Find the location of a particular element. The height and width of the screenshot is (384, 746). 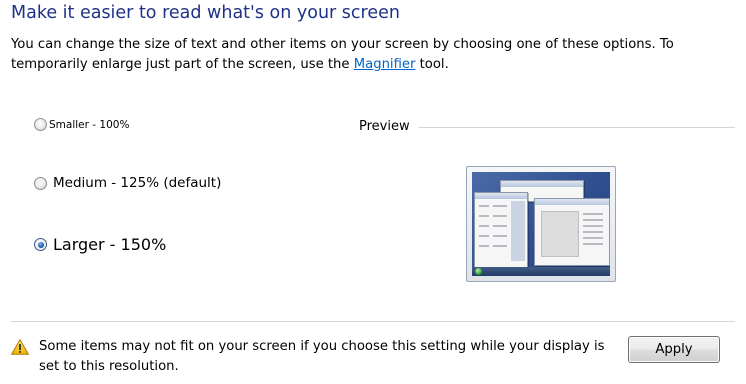

option-medium: Medium - 125% (default) is located at coordinates (127, 183).